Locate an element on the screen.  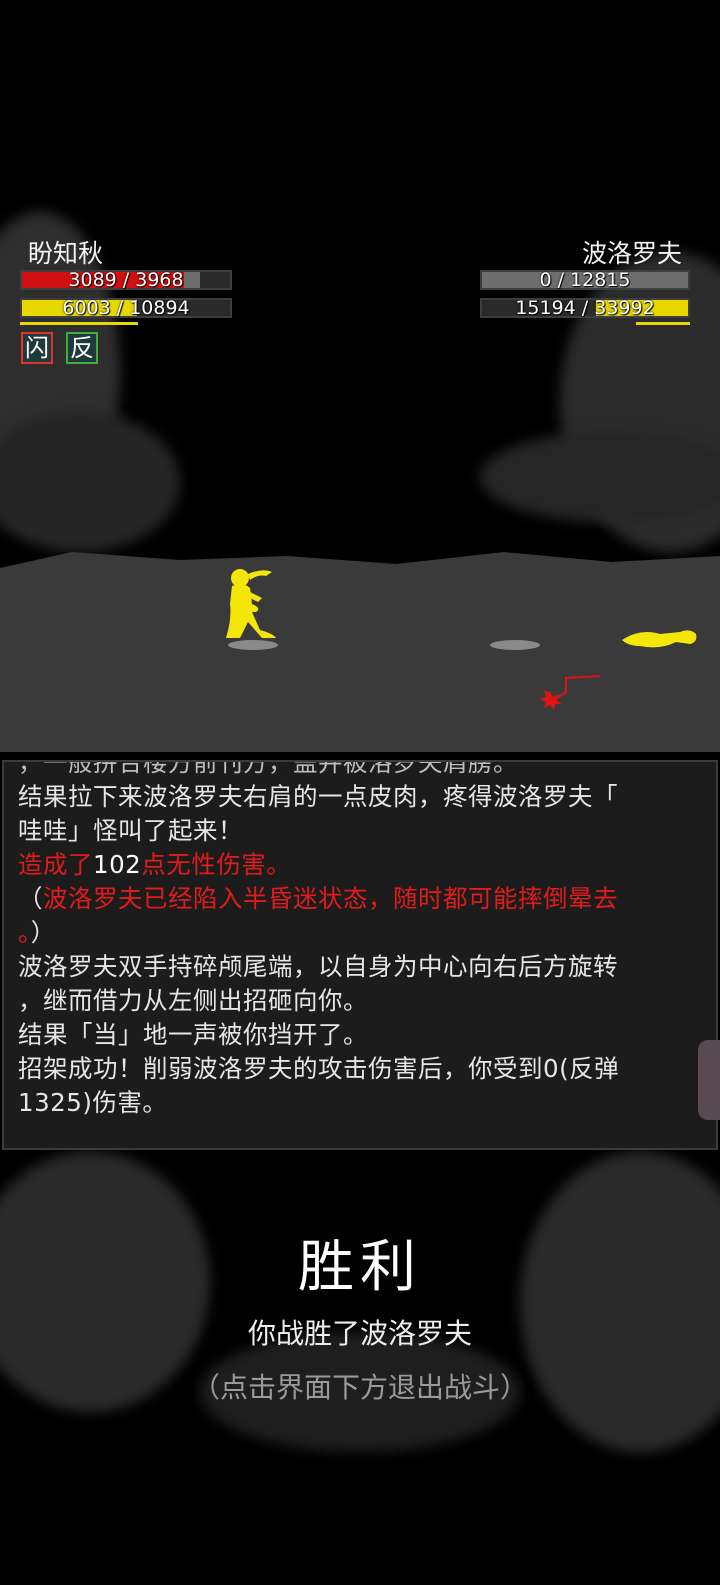
enemy-name: 波洛罗夫 is located at coordinates (631, 253).